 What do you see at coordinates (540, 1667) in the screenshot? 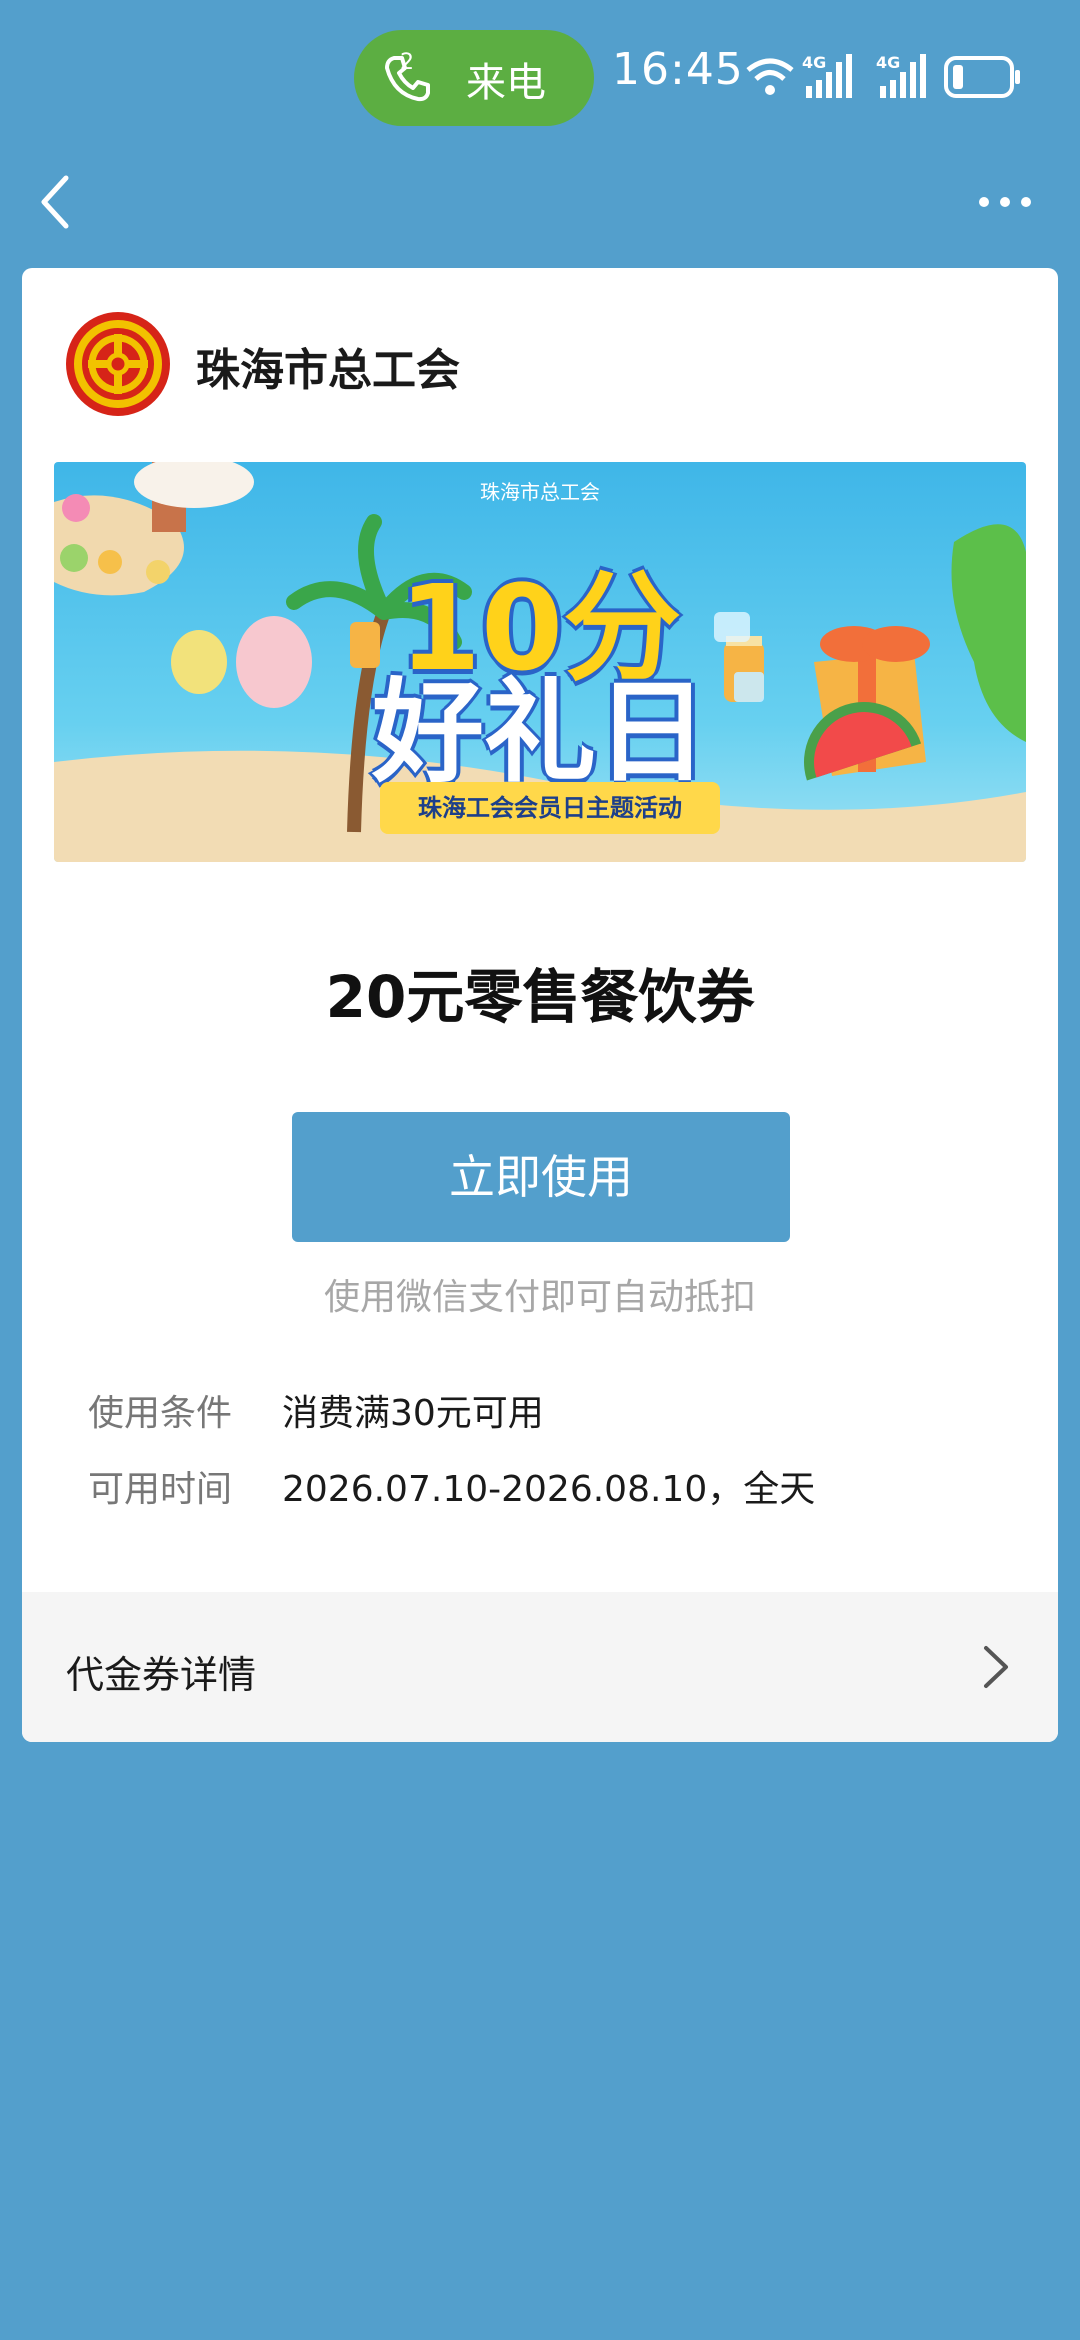
I see `coupon-details-row: 代金券详情` at bounding box center [540, 1667].